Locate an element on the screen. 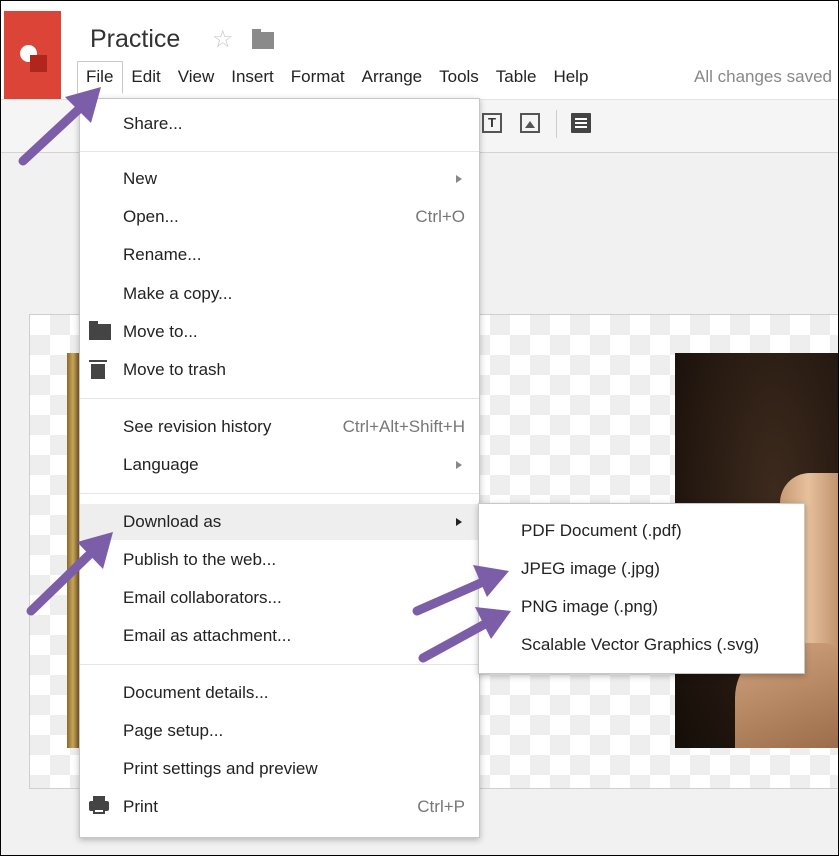 Image resolution: width=839 pixels, height=856 pixels. shortcut-label: Ctrl+Alt+Shift+H is located at coordinates (403, 426).